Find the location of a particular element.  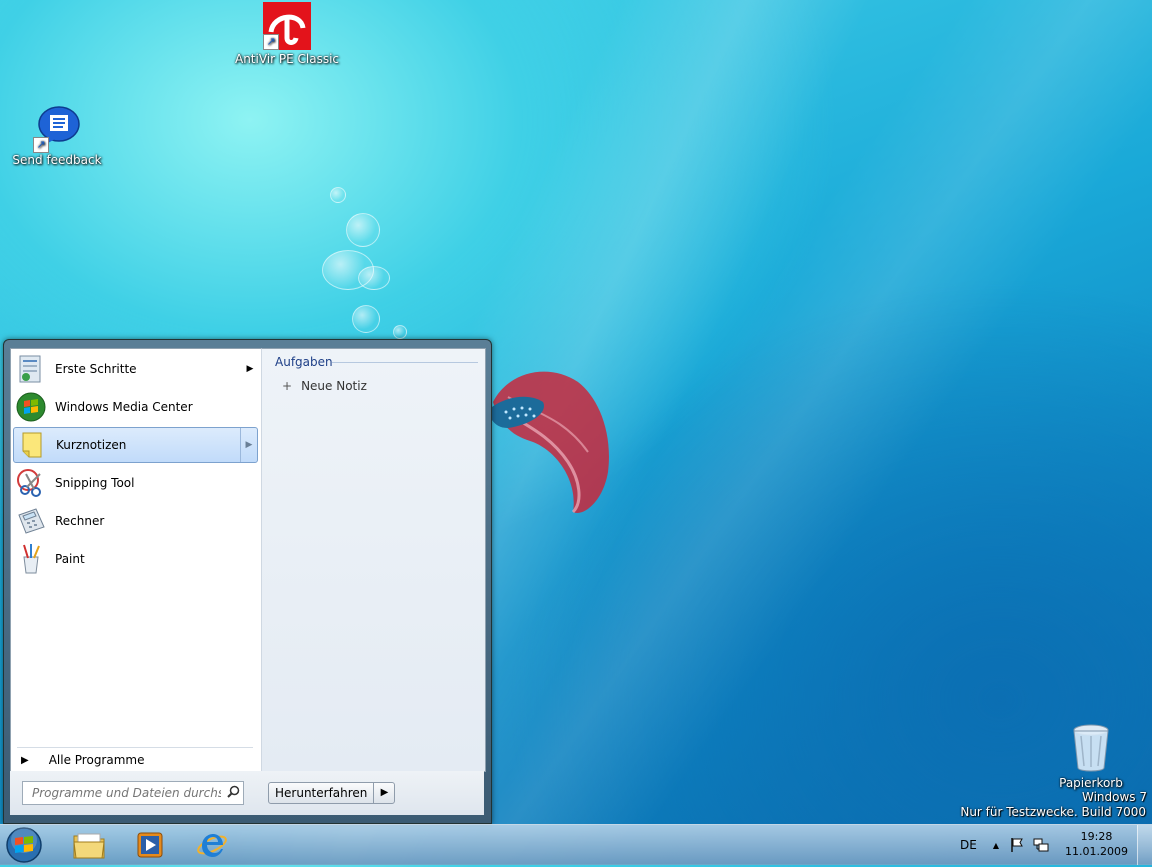

show-desktop-button is located at coordinates (1144, 845).